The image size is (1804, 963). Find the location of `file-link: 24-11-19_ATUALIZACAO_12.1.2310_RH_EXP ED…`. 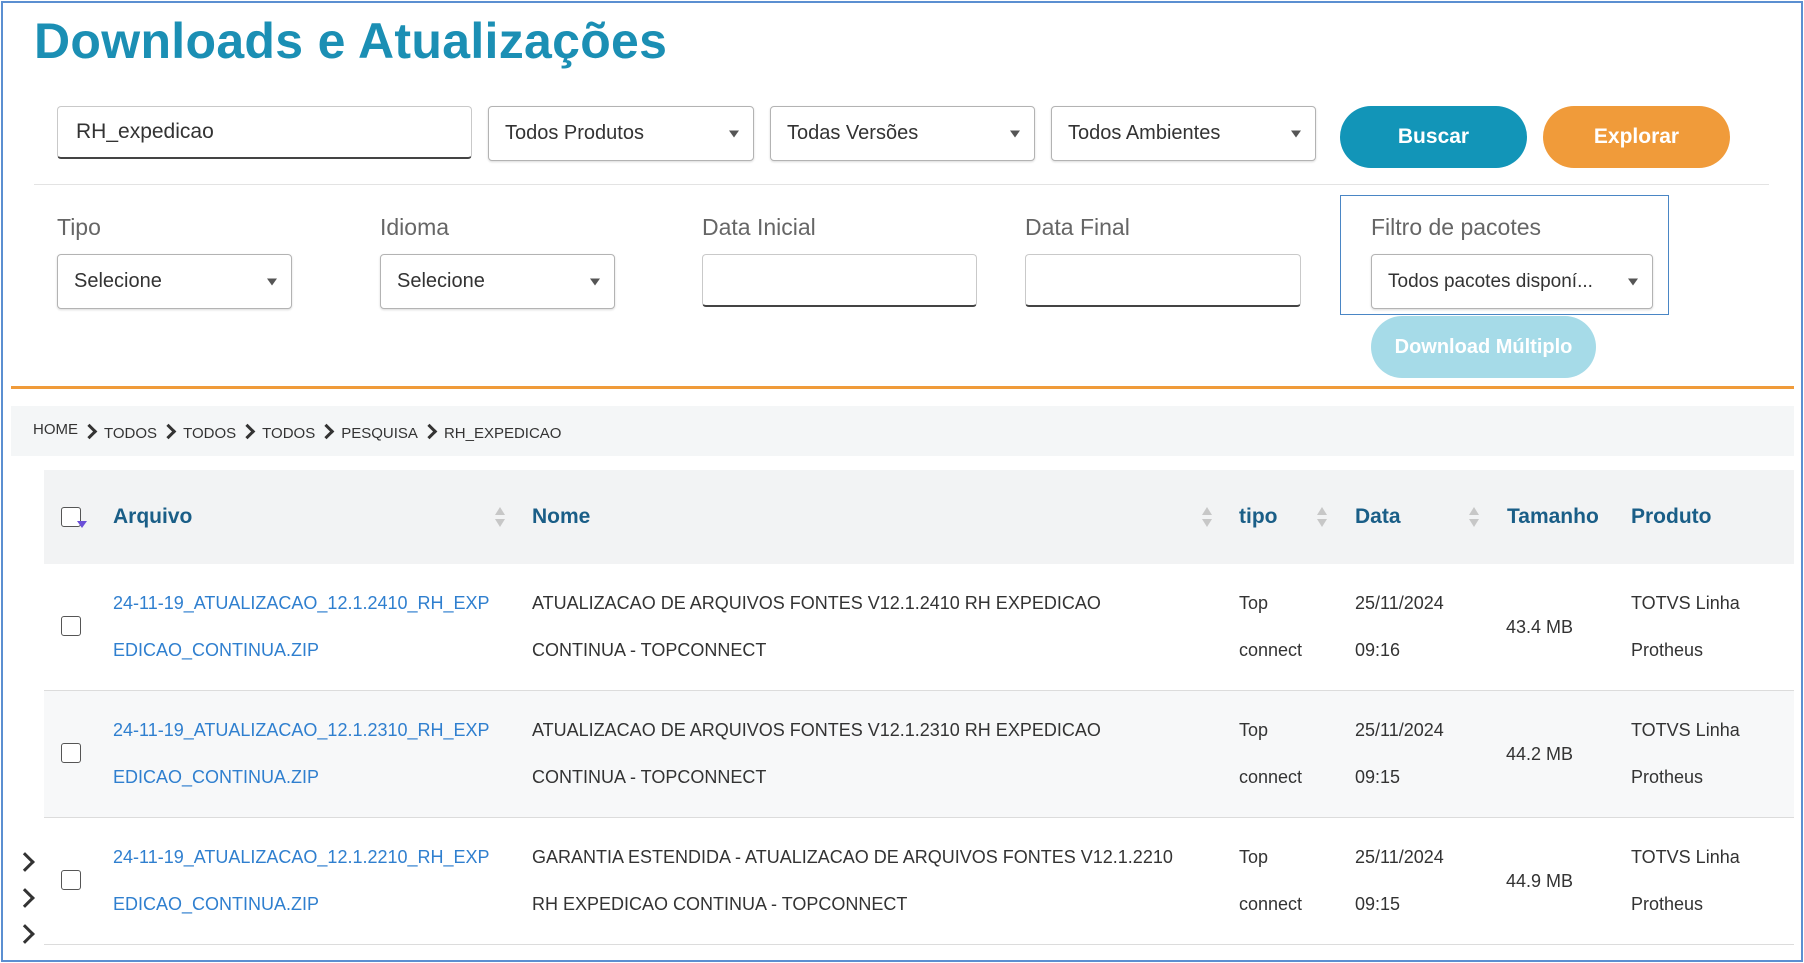

file-link: 24-11-19_ATUALIZACAO_12.1.2310_RH_EXP ED… is located at coordinates (301, 754).